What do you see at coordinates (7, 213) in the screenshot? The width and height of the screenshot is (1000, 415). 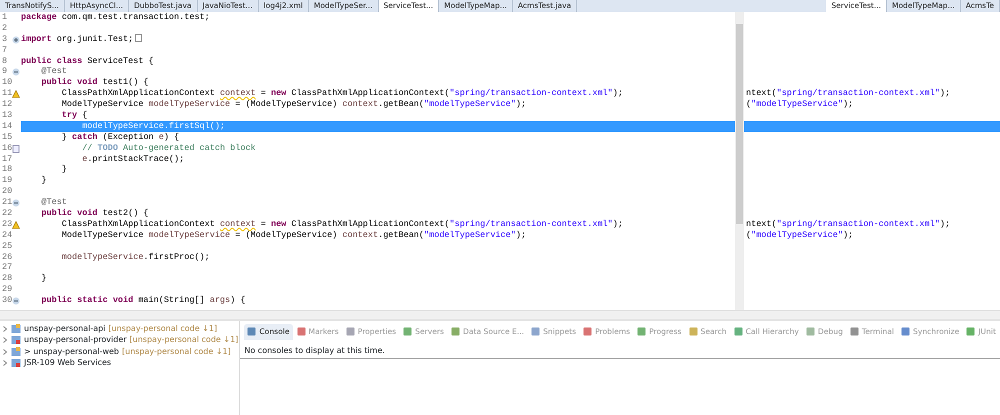 I see `line-number: 22` at bounding box center [7, 213].